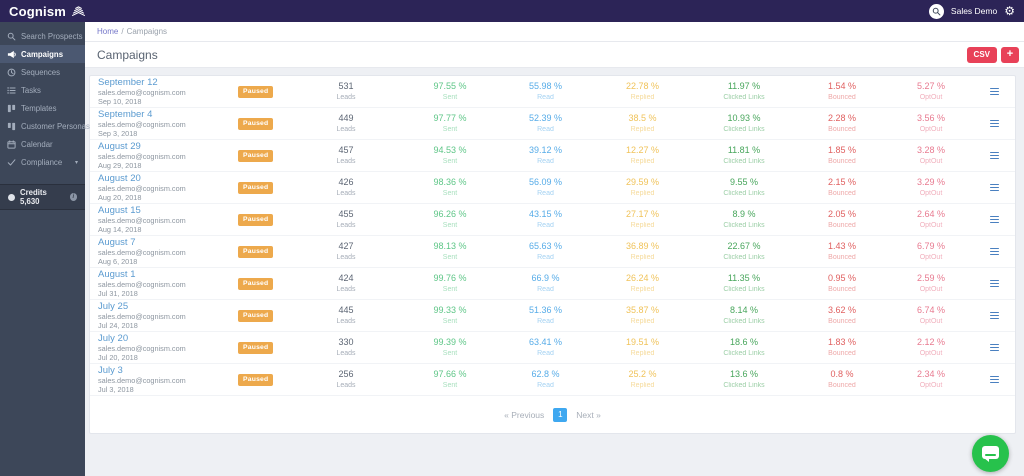  What do you see at coordinates (42, 54) in the screenshot?
I see `sidebar-item-campaigns: Campaigns` at bounding box center [42, 54].